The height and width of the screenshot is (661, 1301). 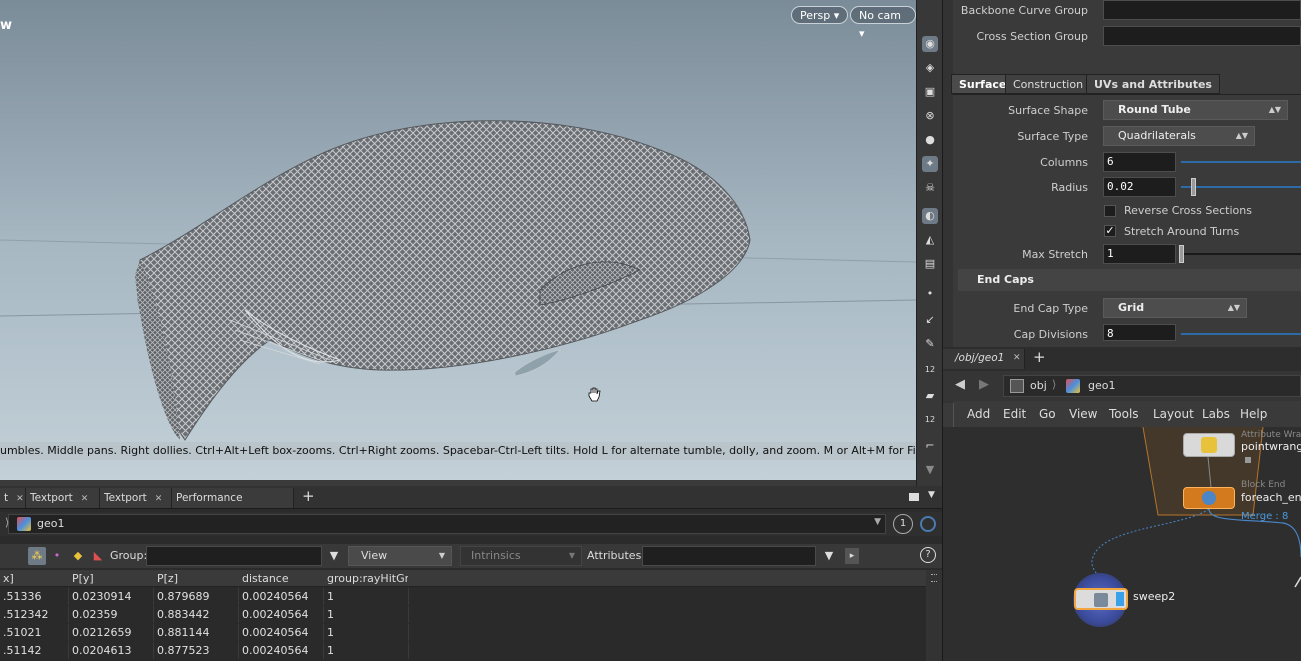 What do you see at coordinates (903, 524) in the screenshot?
I see `pin-badge: 1` at bounding box center [903, 524].